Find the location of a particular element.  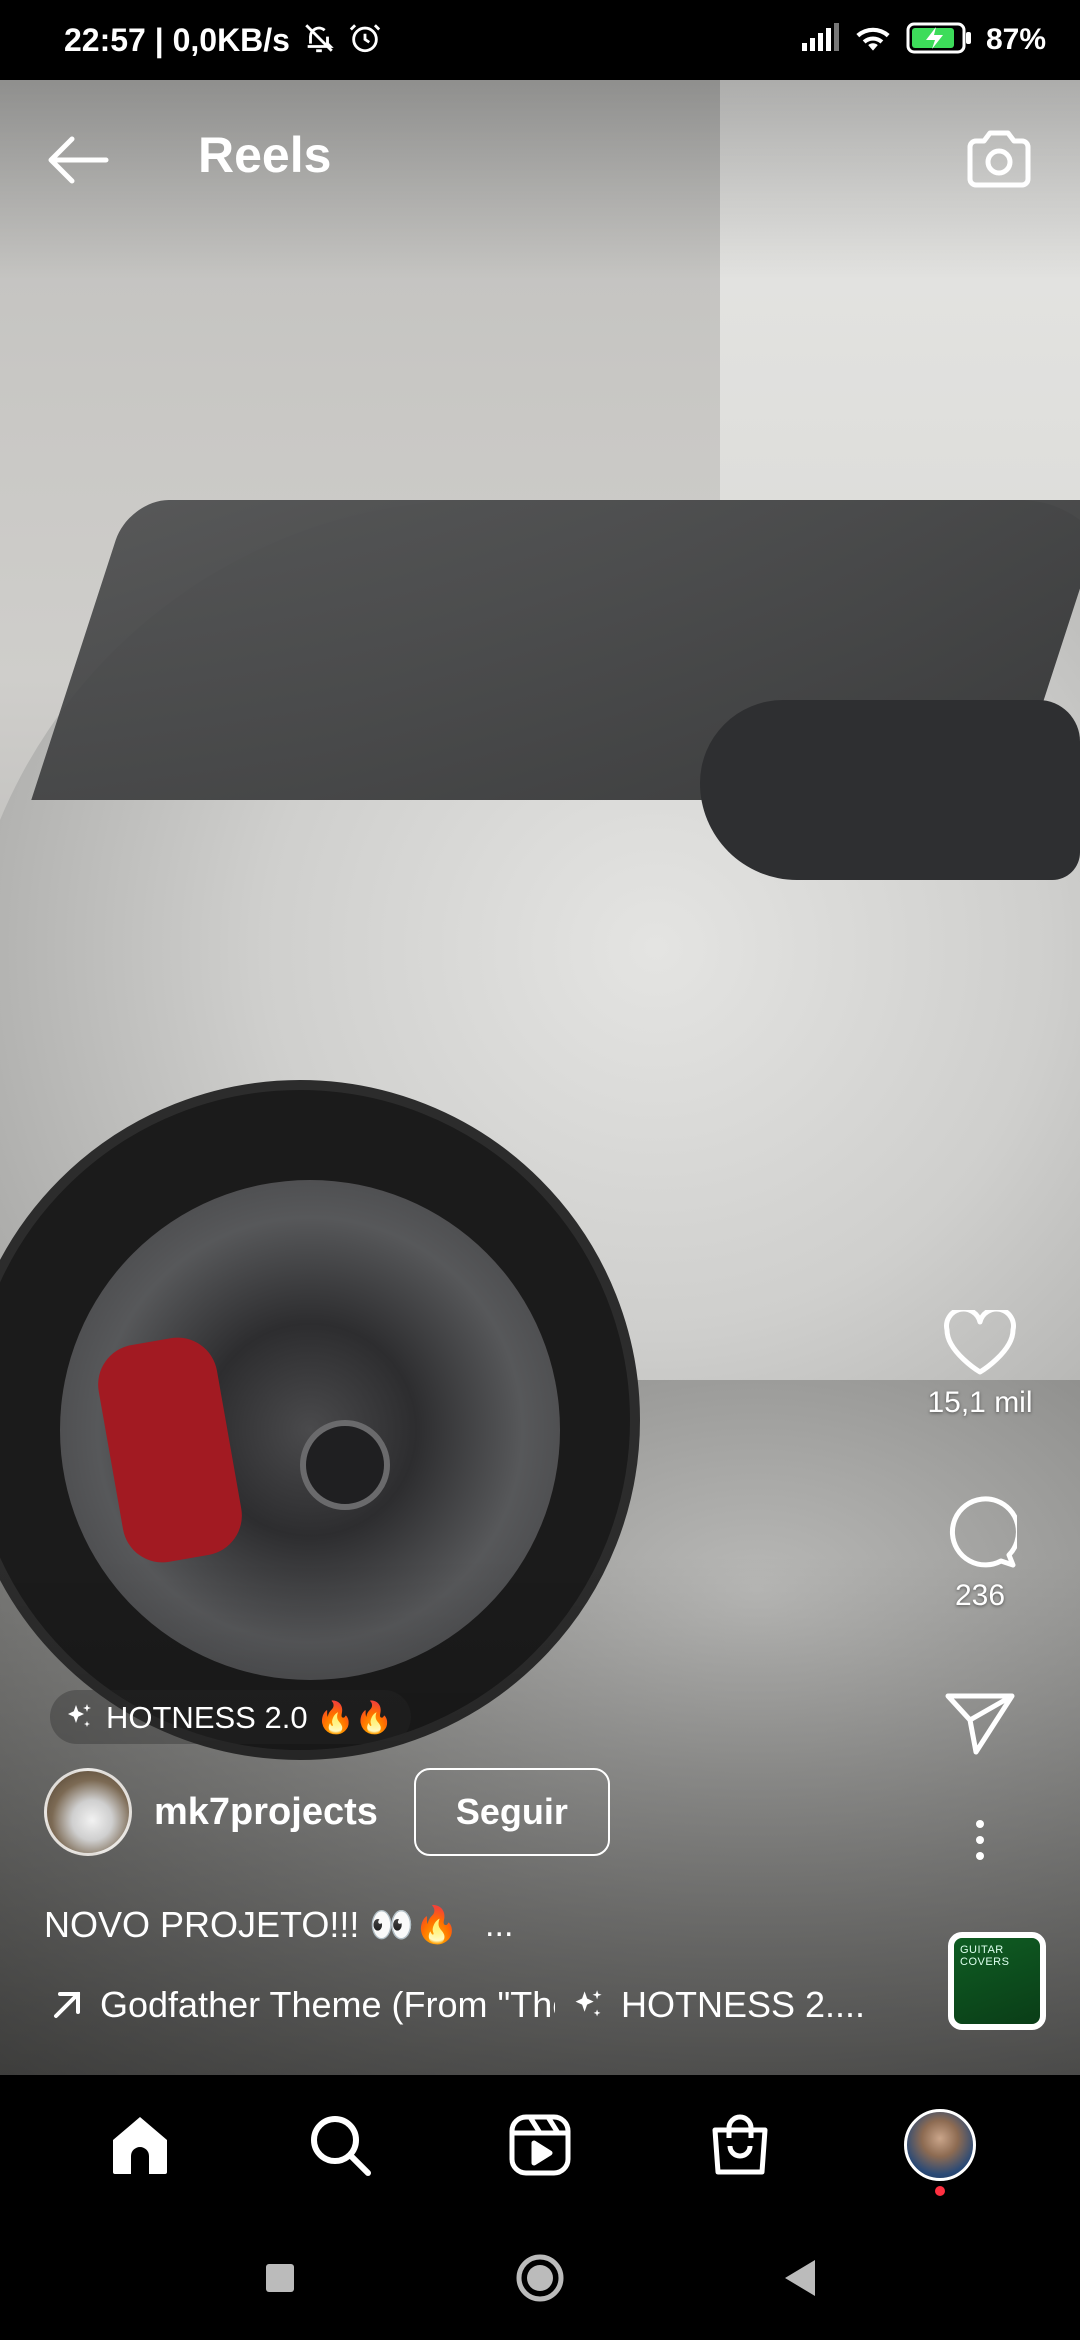

page-title: Reels is located at coordinates (265, 155).